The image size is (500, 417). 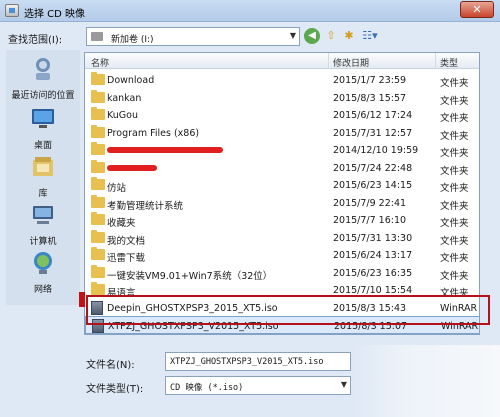 I want to click on cd-app-icon, so click(x=12, y=10).